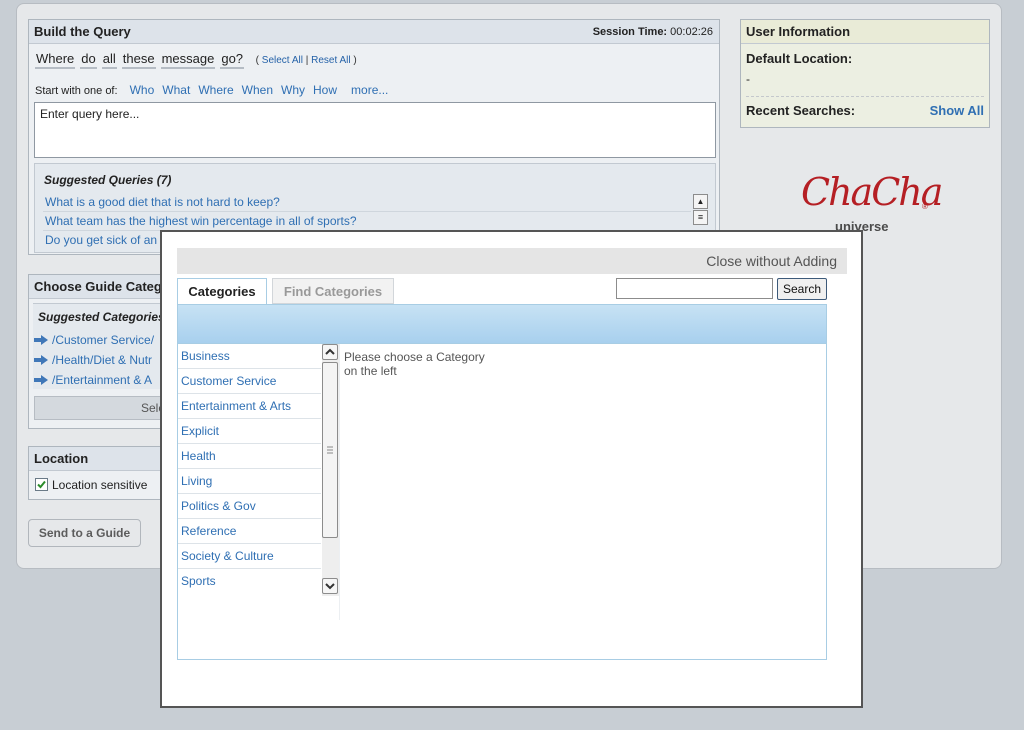 Image resolution: width=1024 pixels, height=730 pixels. I want to click on suggested-category-item: /Entertainment & A, so click(93, 380).